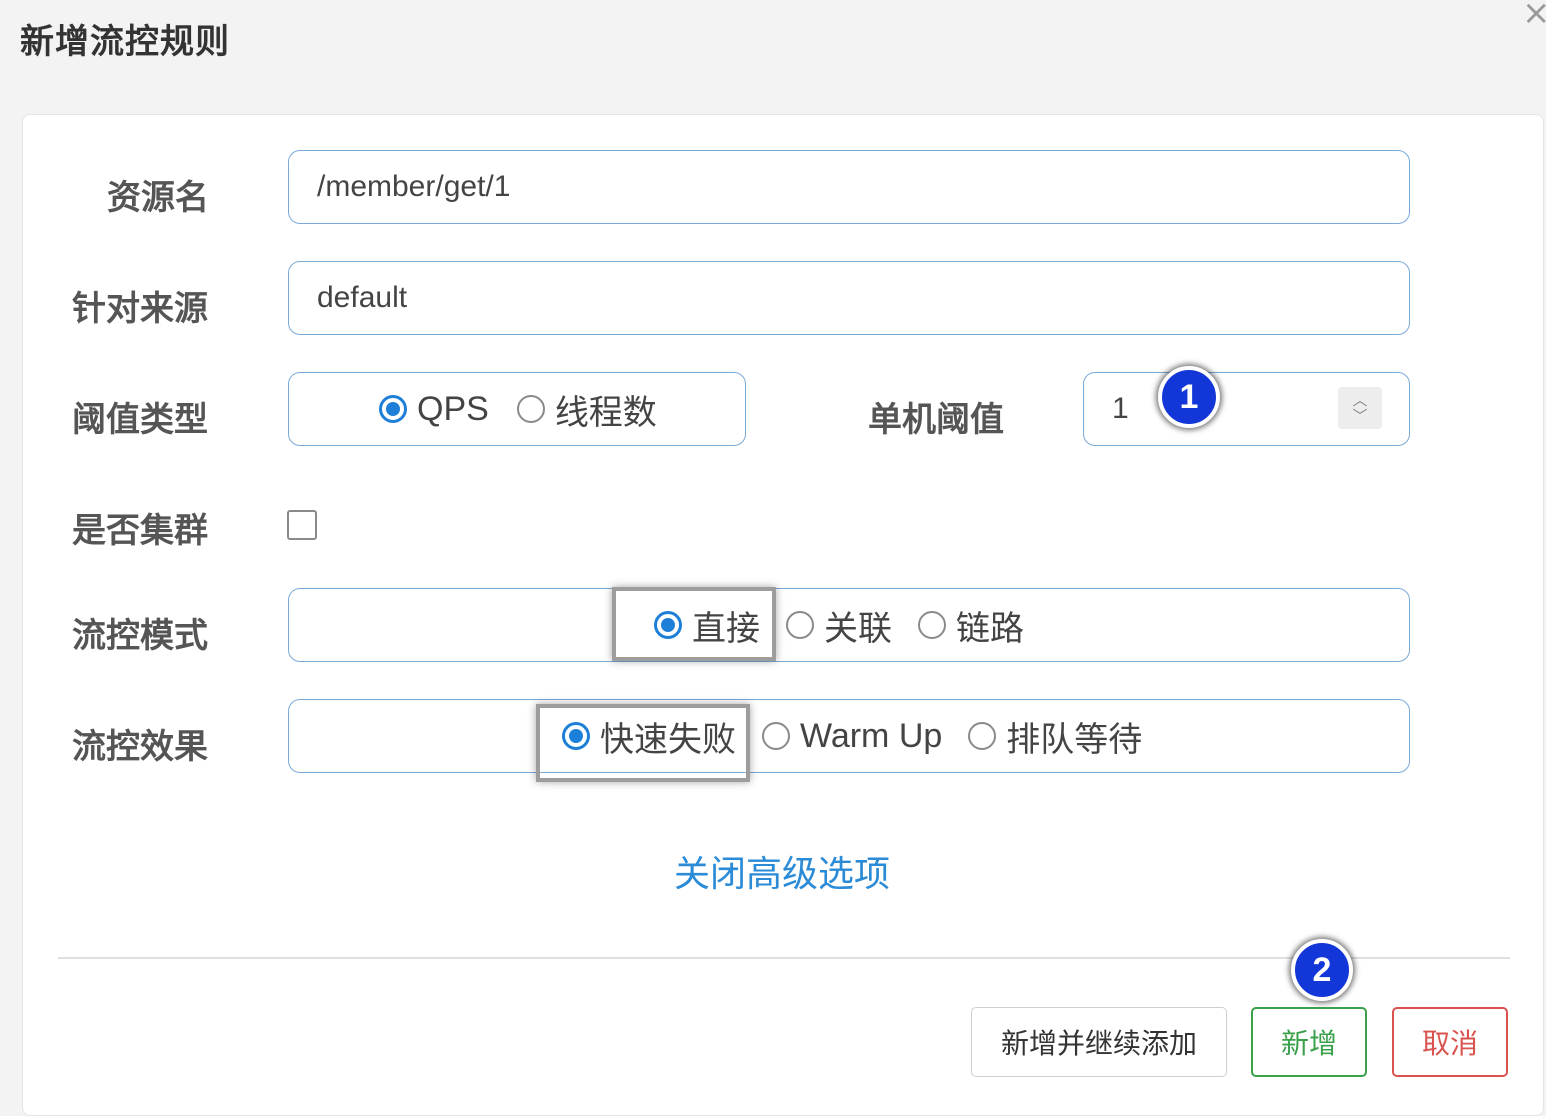 Image resolution: width=1546 pixels, height=1116 pixels. Describe the element at coordinates (1450, 1042) in the screenshot. I see `cancel-button: 取消` at that location.